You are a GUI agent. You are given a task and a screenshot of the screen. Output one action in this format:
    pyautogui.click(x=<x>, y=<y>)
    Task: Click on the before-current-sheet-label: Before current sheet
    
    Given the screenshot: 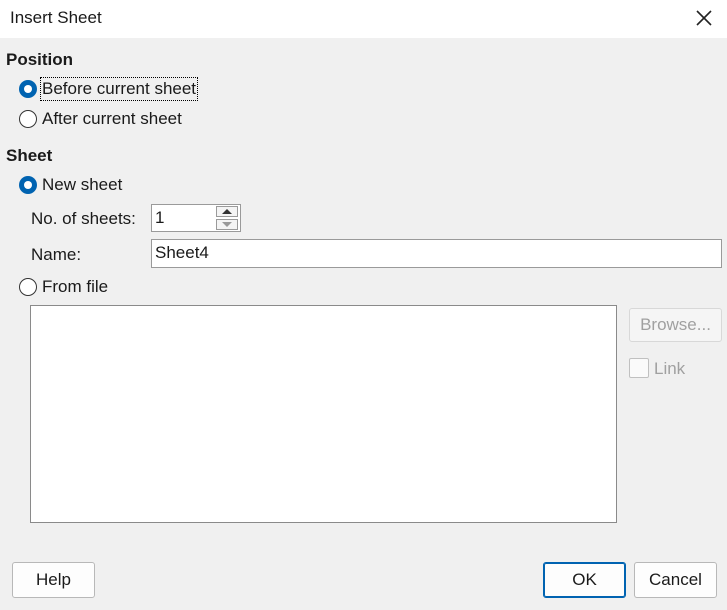 What is the action you would take?
    pyautogui.click(x=119, y=89)
    